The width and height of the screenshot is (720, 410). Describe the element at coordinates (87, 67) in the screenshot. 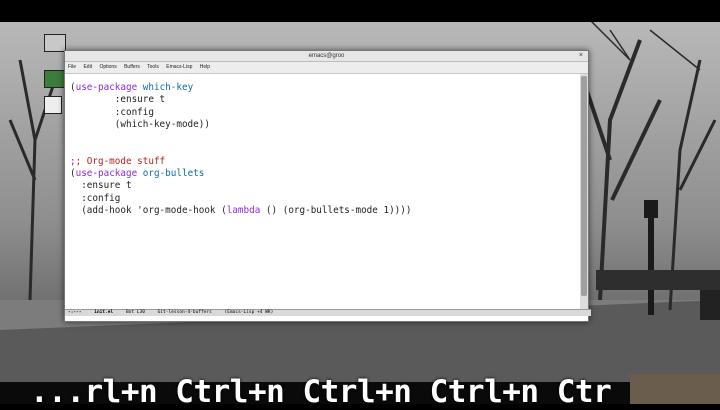

I see `menu-edit: Edit` at that location.